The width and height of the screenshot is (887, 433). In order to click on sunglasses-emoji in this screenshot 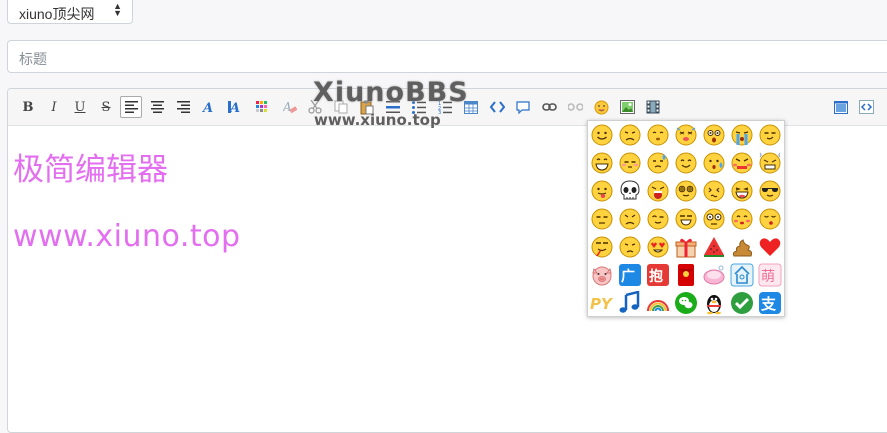, I will do `click(770, 191)`.